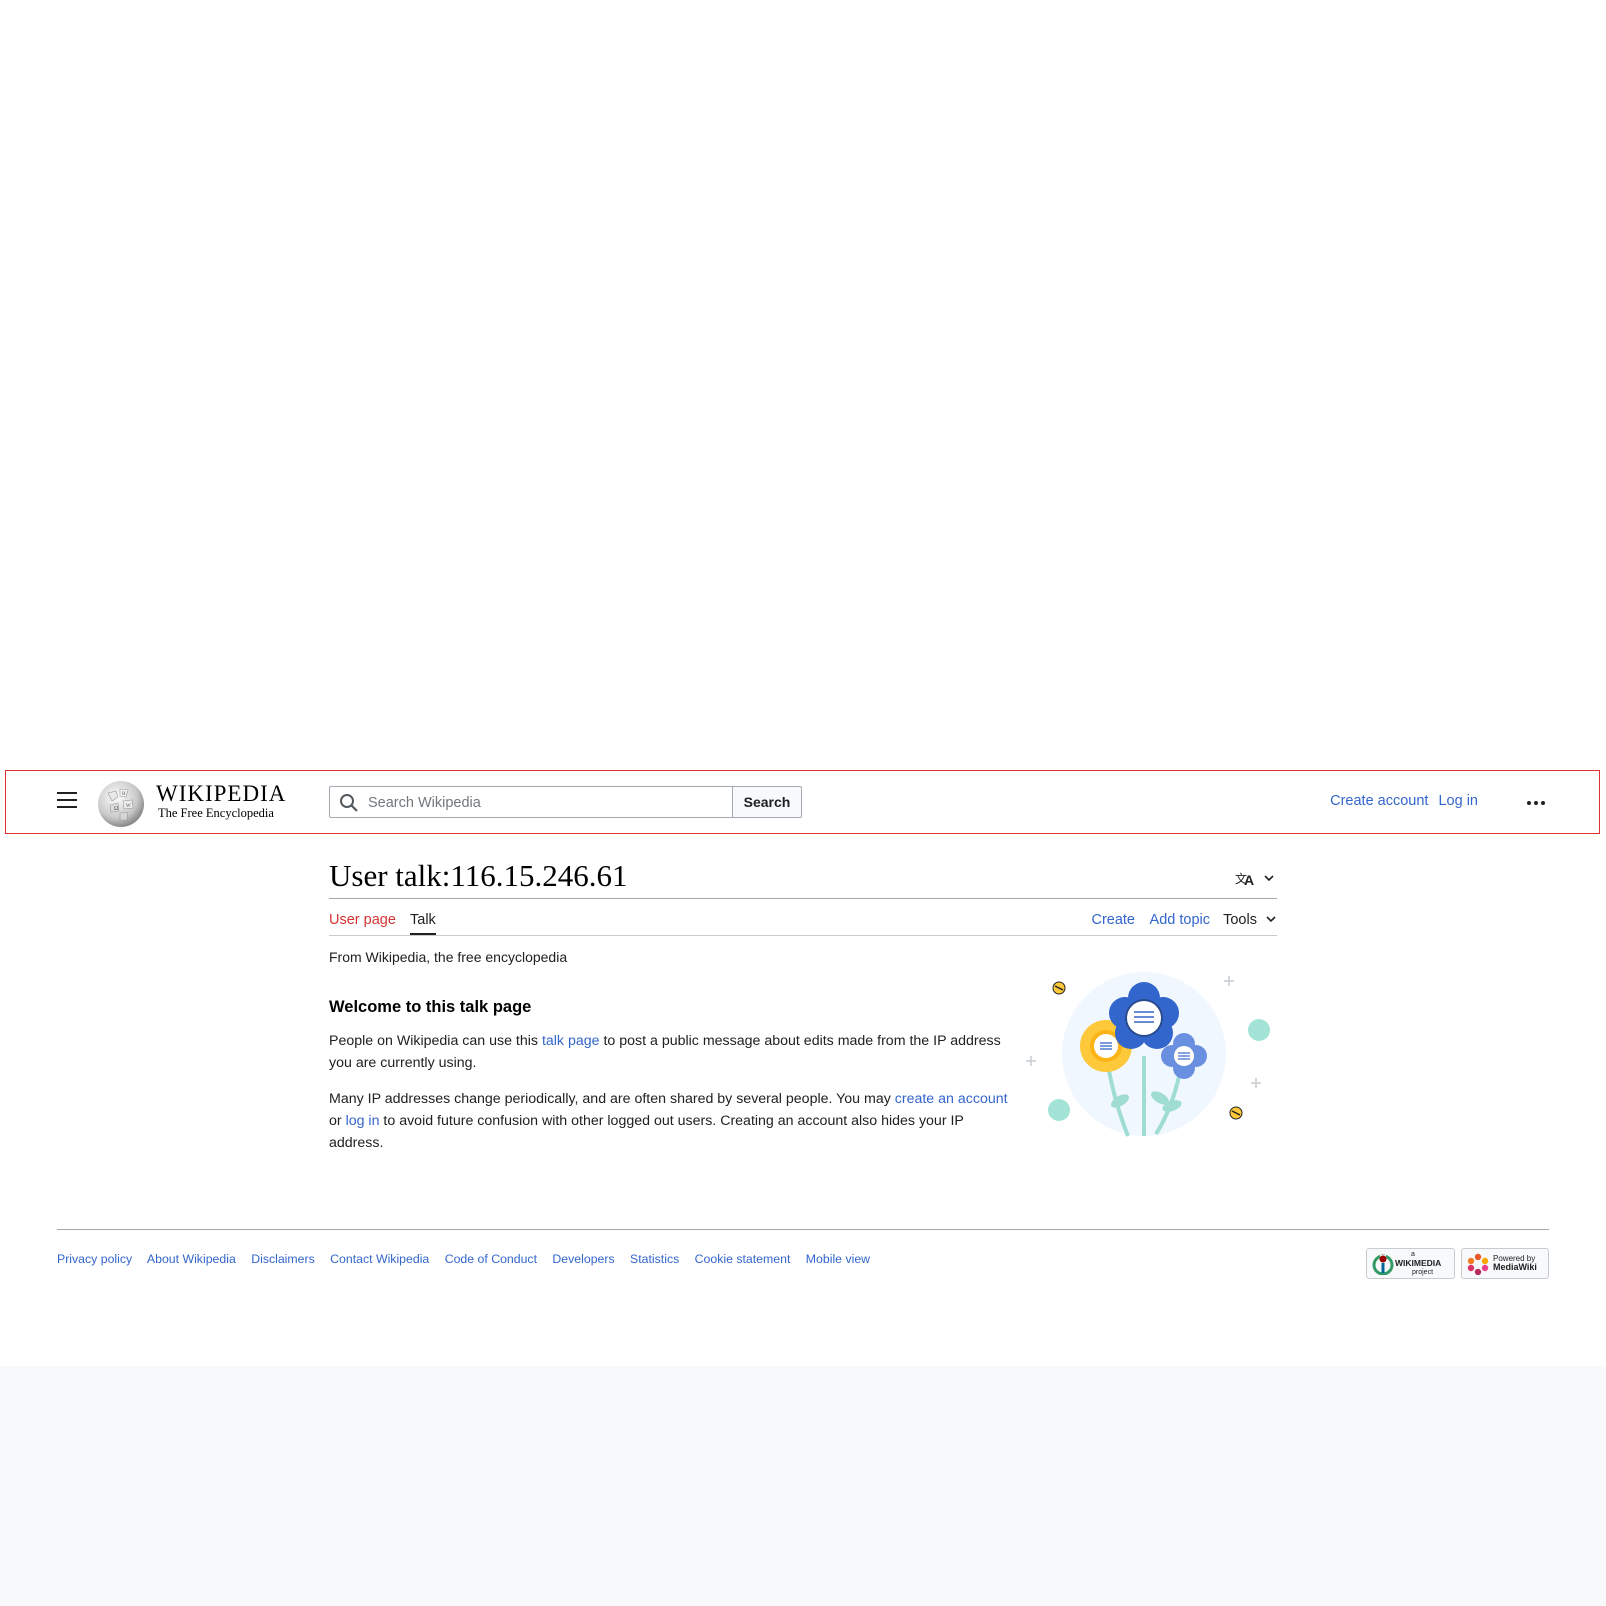 The image size is (1606, 1606). Describe the element at coordinates (838, 1259) in the screenshot. I see `footer-link-mobile-view: Mobile view` at that location.